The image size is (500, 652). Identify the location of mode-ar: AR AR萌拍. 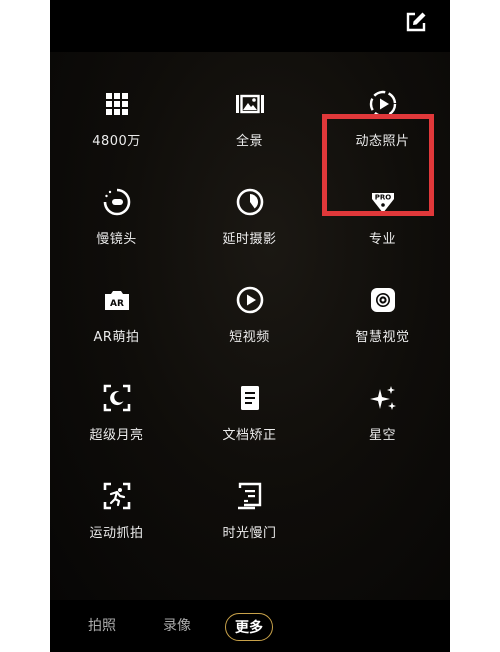
(116, 333).